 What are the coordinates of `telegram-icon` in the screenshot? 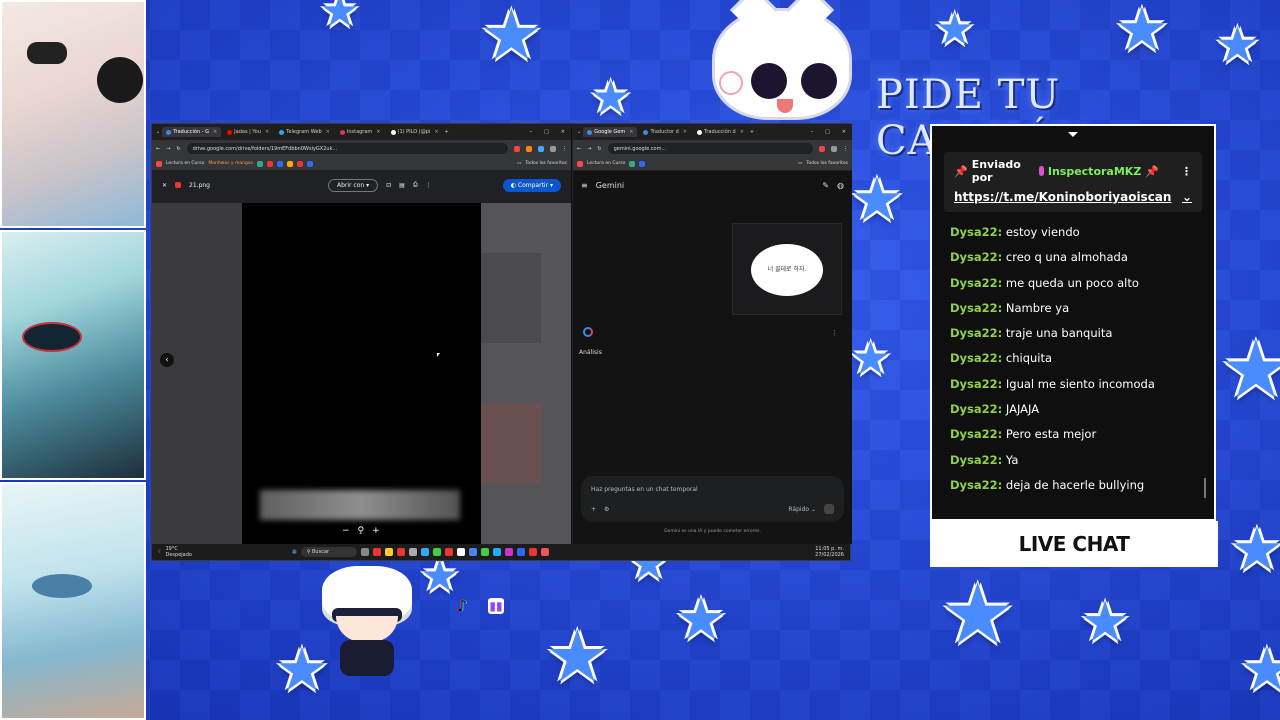 It's located at (496, 552).